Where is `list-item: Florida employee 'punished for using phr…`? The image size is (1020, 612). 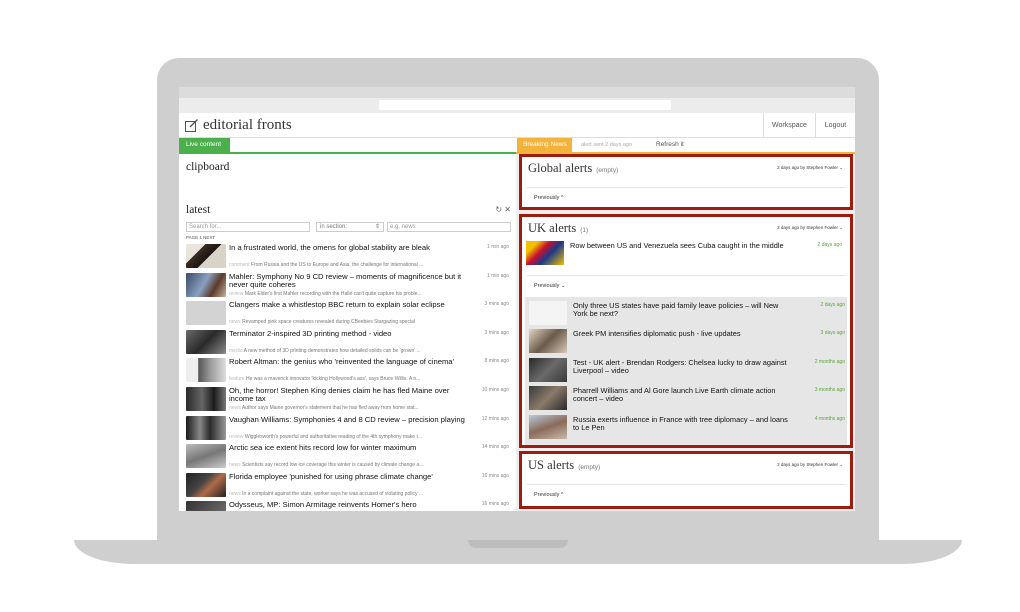
list-item: Florida employee 'punished for using phr… is located at coordinates (350, 485).